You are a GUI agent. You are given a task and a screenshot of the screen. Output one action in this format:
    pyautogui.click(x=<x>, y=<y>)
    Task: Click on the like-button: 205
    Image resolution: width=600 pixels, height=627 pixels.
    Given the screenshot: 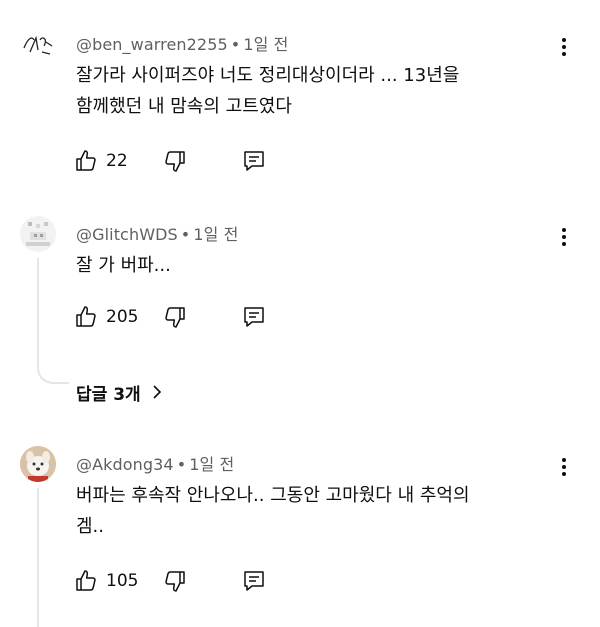 What is the action you would take?
    pyautogui.click(x=106, y=317)
    